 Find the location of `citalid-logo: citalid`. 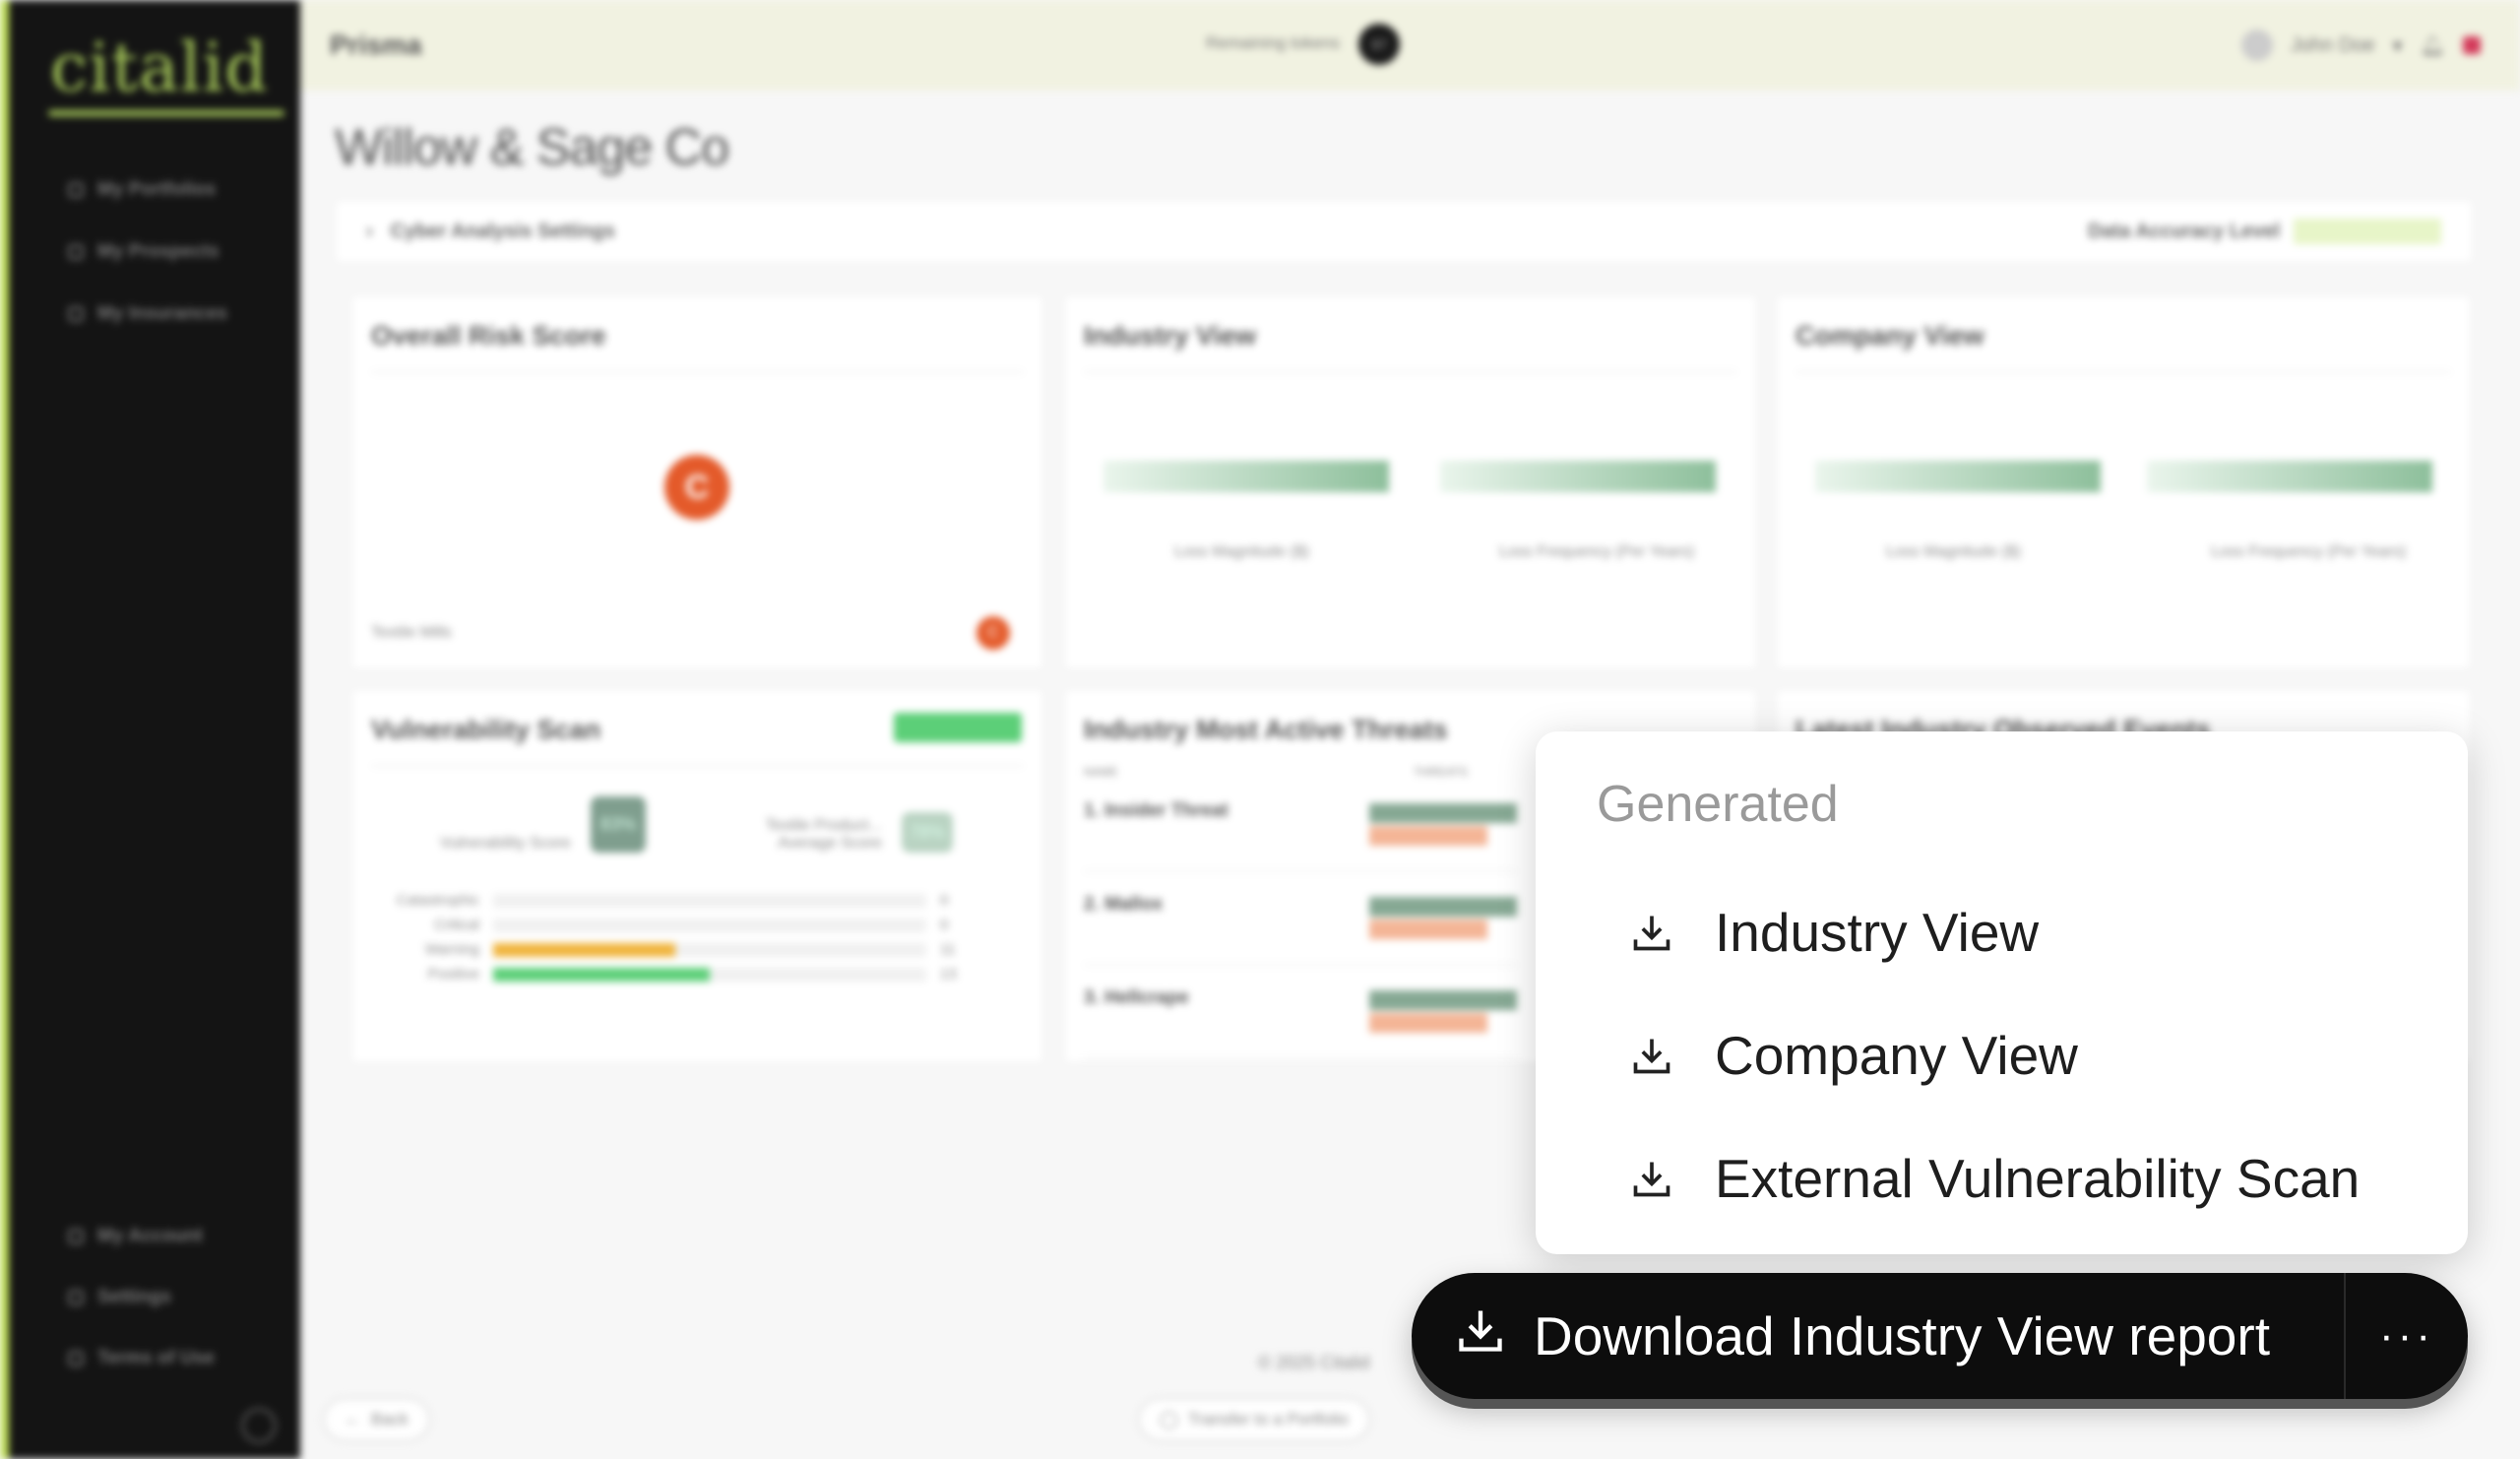

citalid-logo: citalid is located at coordinates (159, 68).